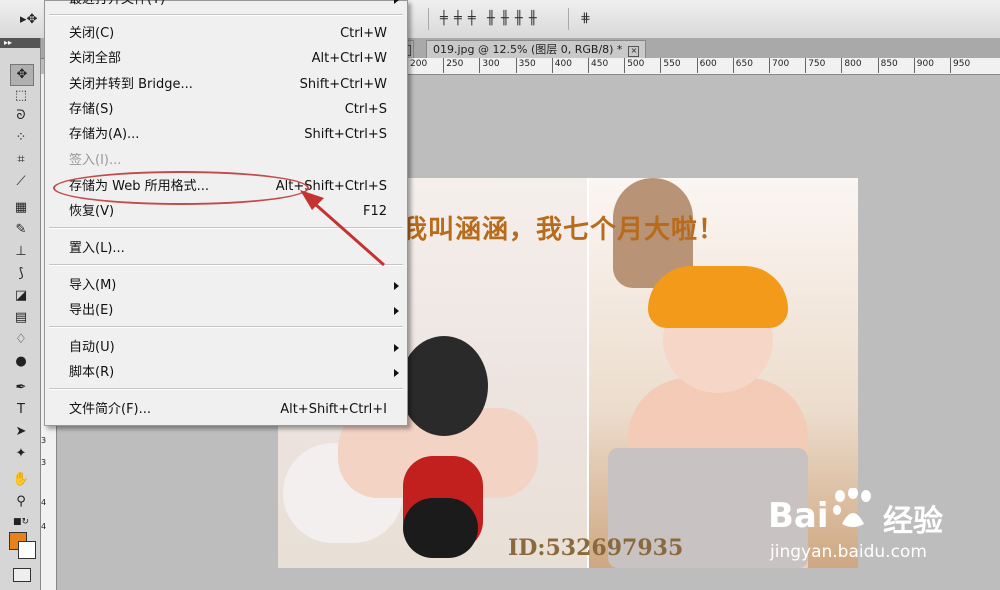  Describe the element at coordinates (21, 522) in the screenshot. I see `swap-colors-icon: ■↻` at that location.